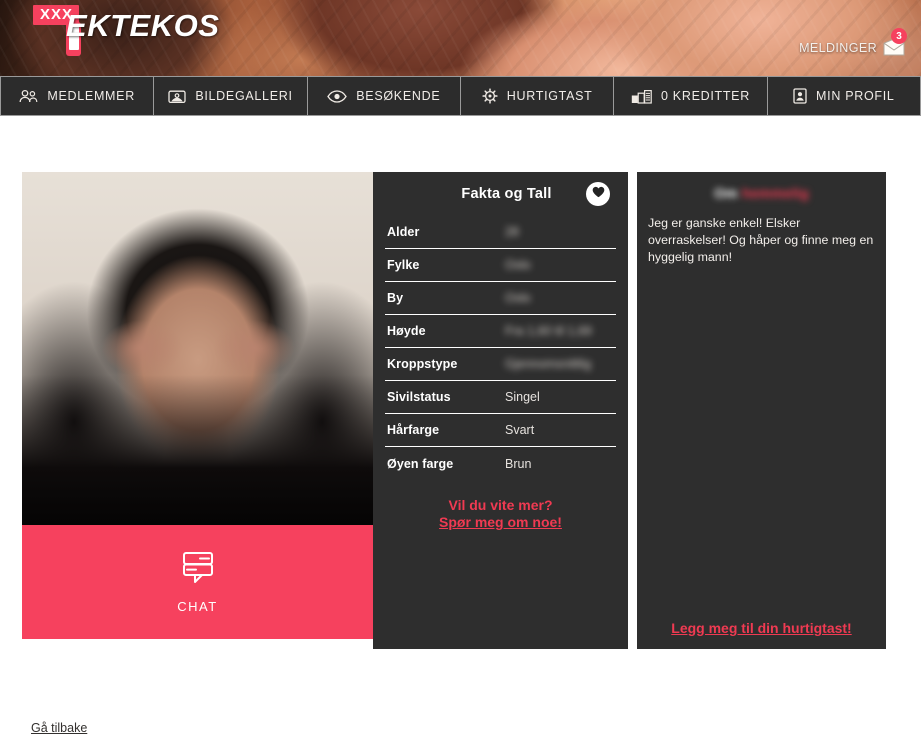  Describe the element at coordinates (500, 298) in the screenshot. I see `fact-row: By Oslo` at that location.